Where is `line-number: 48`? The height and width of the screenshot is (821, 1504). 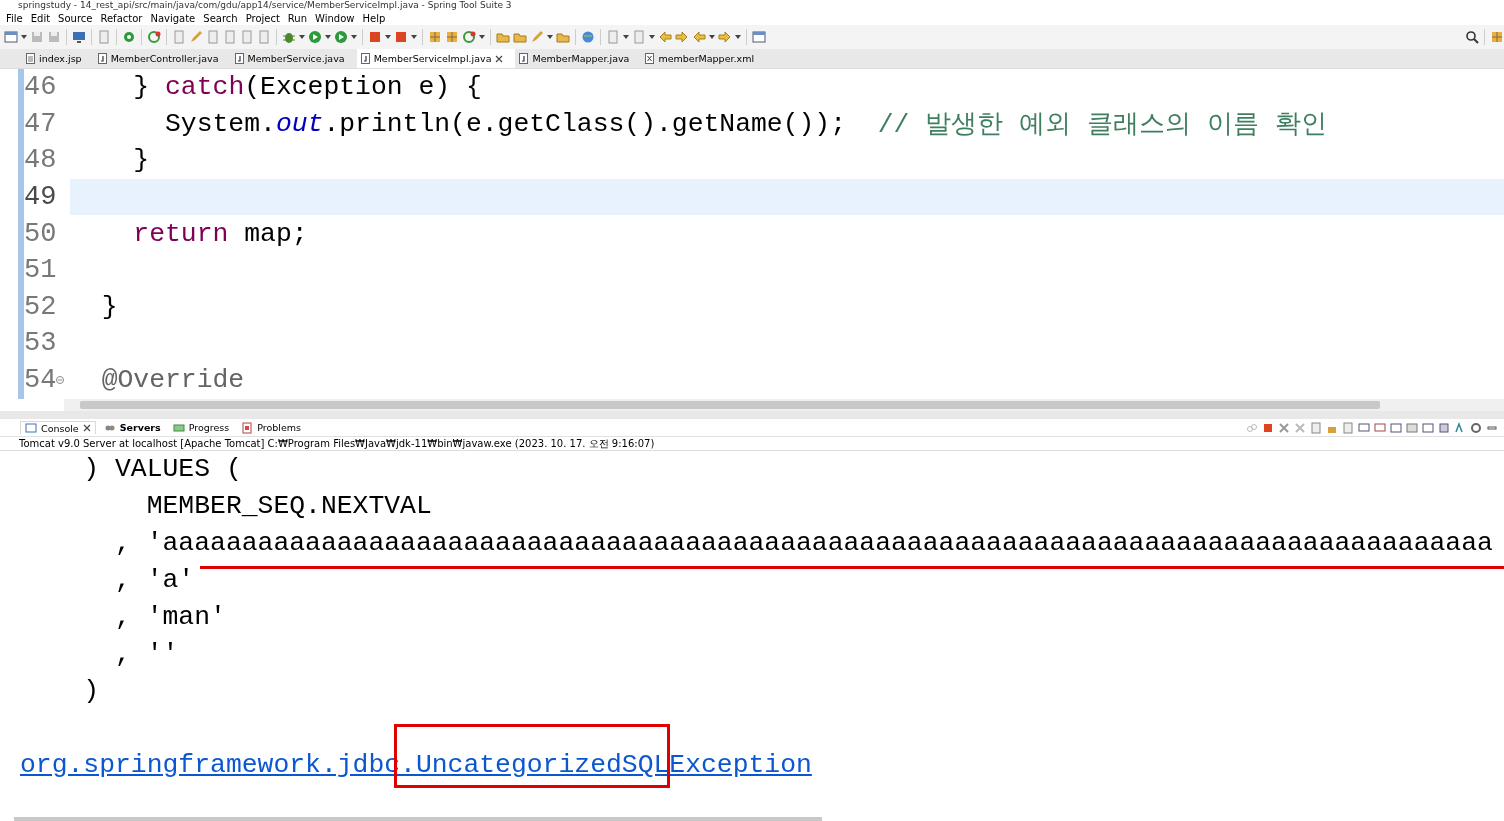 line-number: 48 is located at coordinates (40, 160).